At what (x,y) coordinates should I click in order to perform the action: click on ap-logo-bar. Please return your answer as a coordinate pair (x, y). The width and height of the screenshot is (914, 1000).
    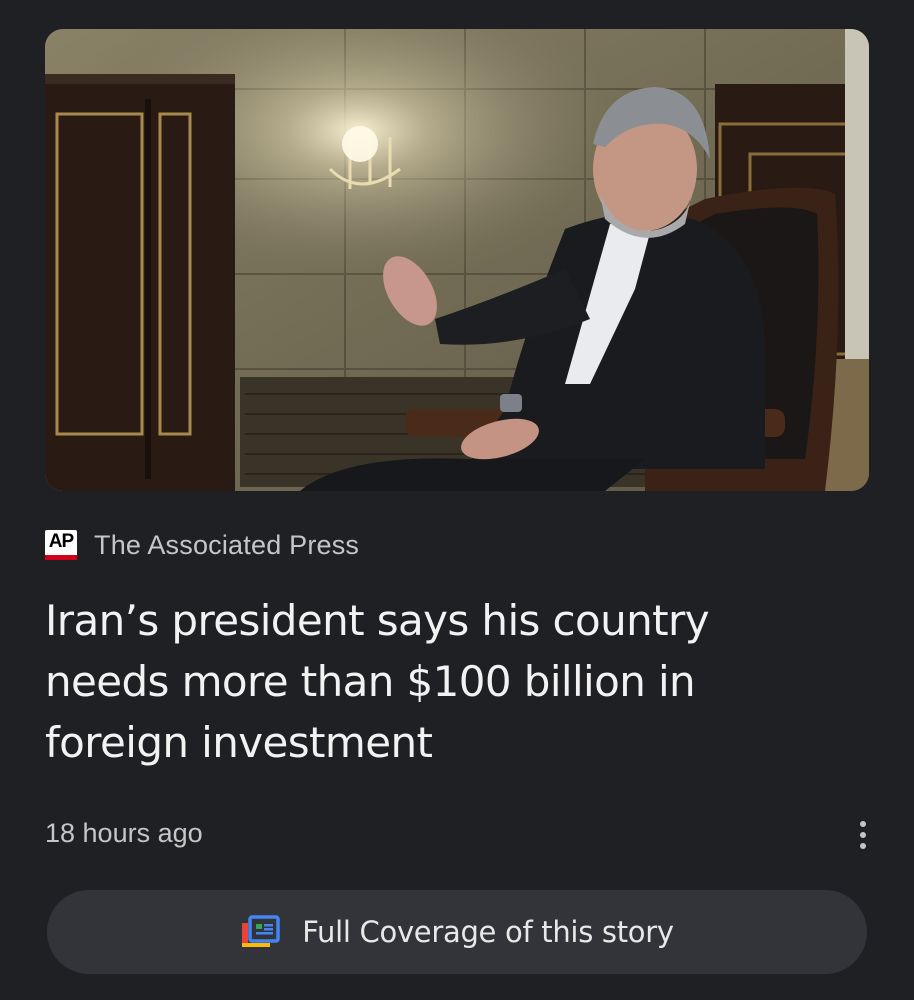
    Looking at the image, I should click on (61, 557).